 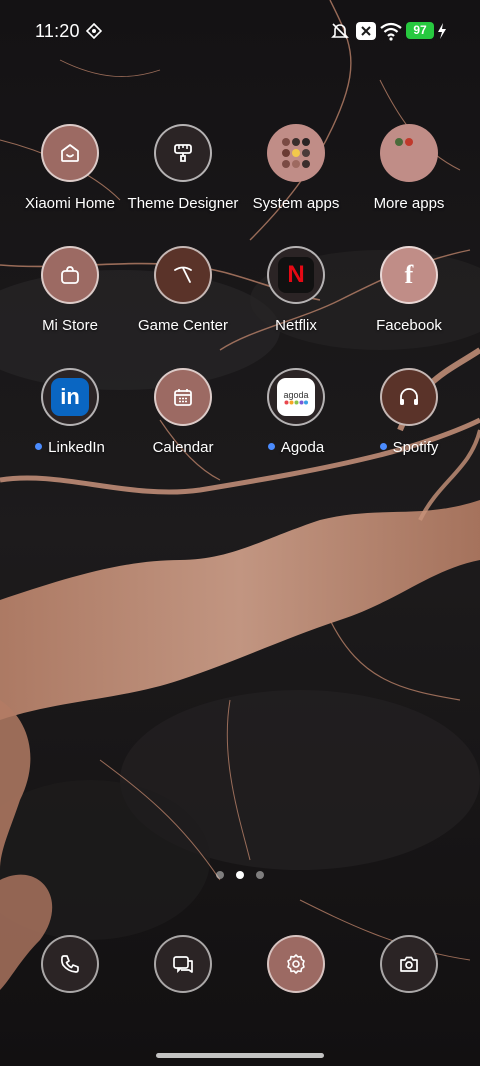 I want to click on paint-roller-icon, so click(x=183, y=153).